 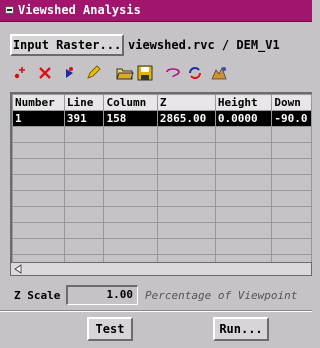 I want to click on save-disk-icon, so click(x=145, y=73).